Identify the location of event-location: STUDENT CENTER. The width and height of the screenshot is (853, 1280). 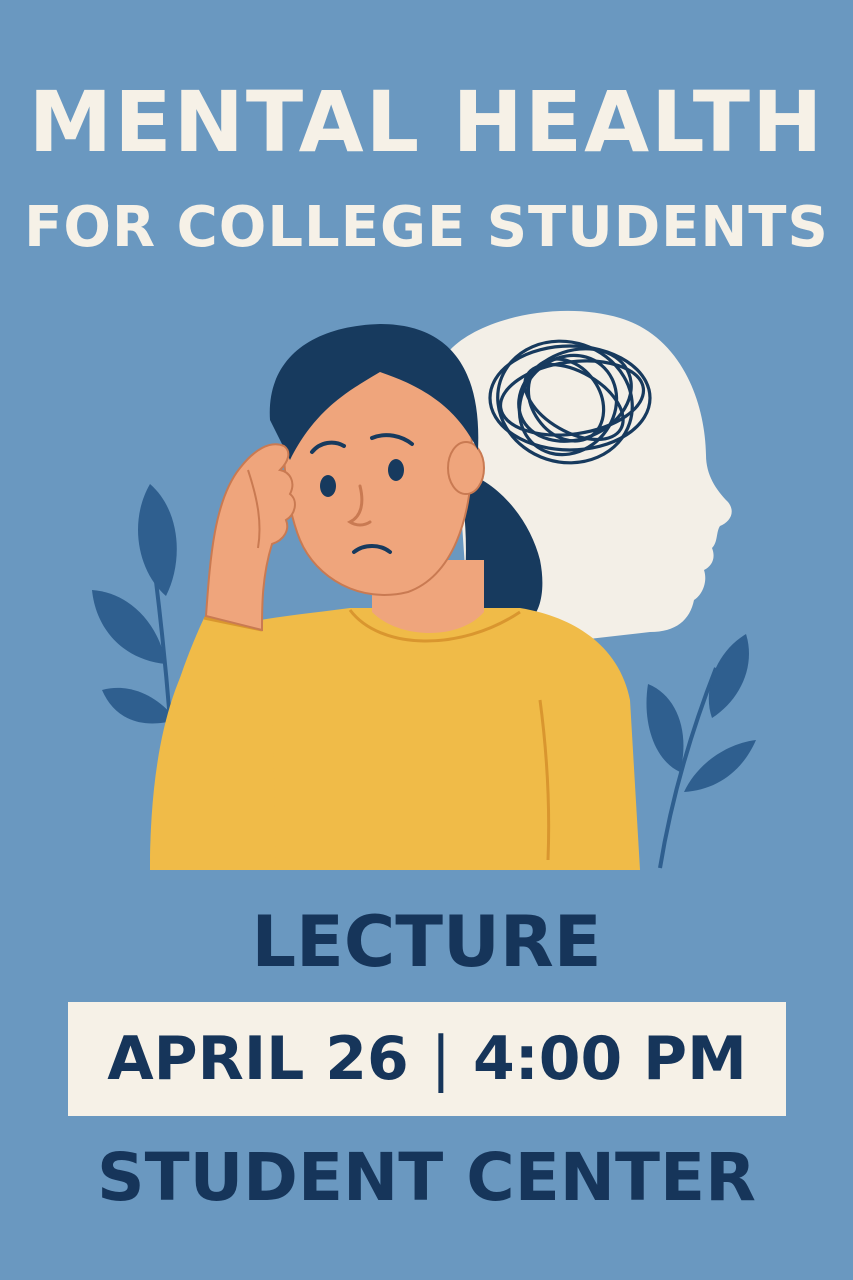
(426, 1177).